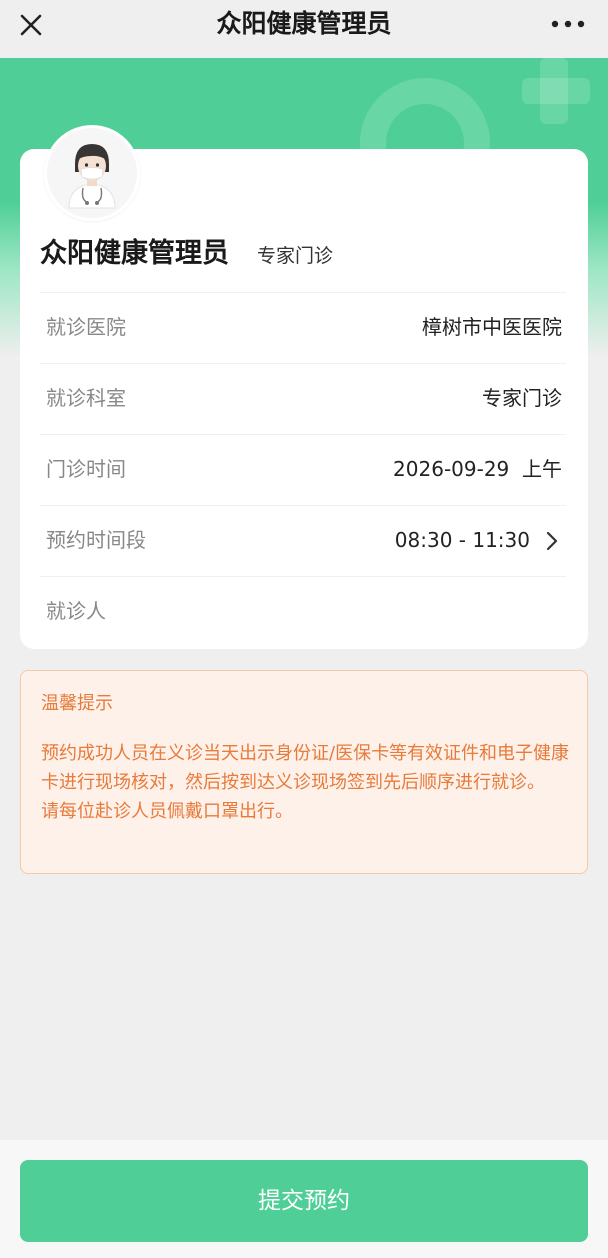  Describe the element at coordinates (568, 24) in the screenshot. I see `more-icon` at that location.